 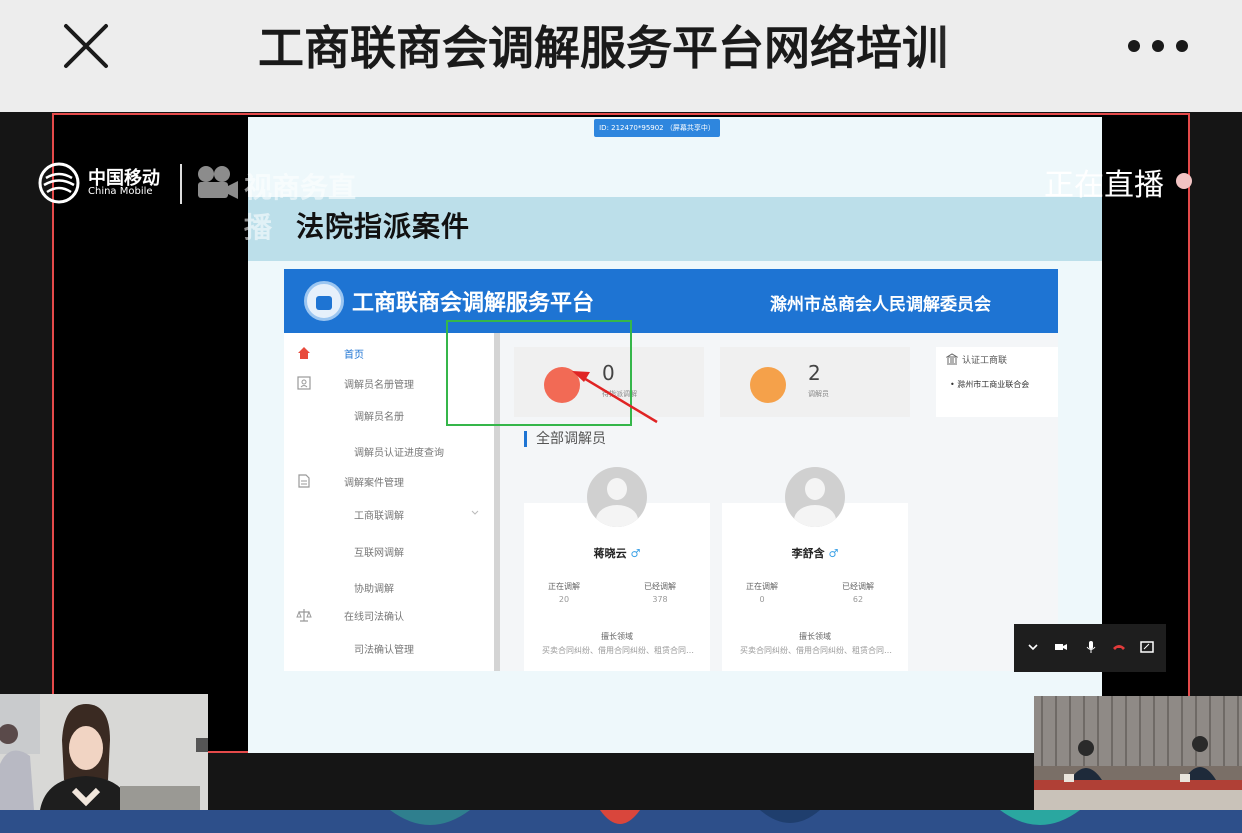 What do you see at coordinates (660, 599) in the screenshot?
I see `completed-value: 378` at bounding box center [660, 599].